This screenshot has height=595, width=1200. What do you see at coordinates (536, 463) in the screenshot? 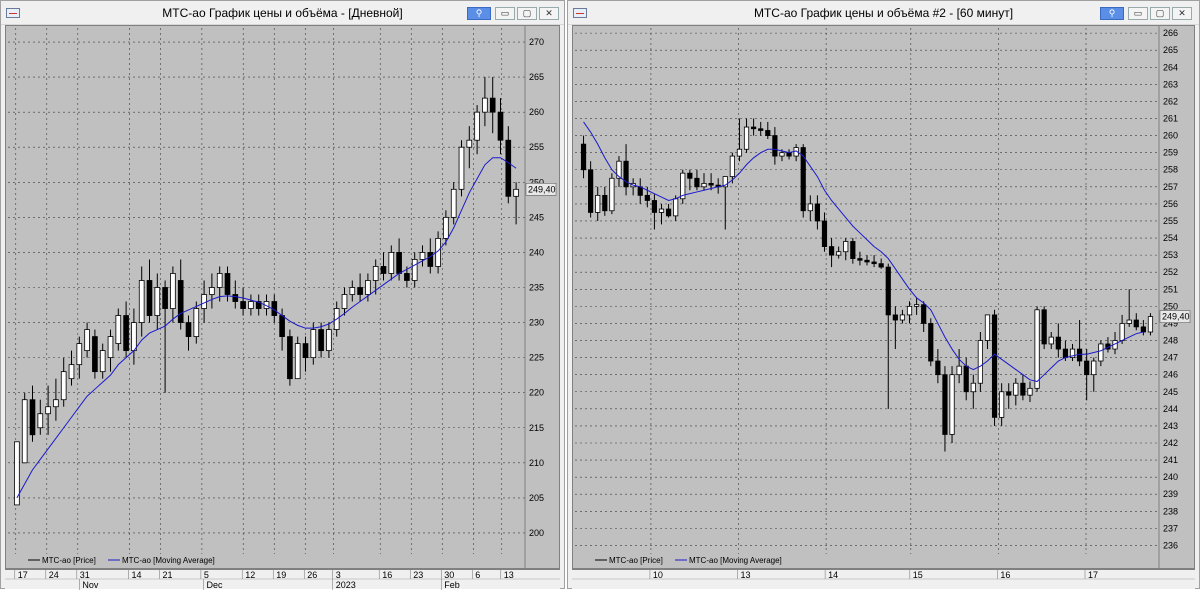
I see `price-tick-label: 210` at bounding box center [536, 463].